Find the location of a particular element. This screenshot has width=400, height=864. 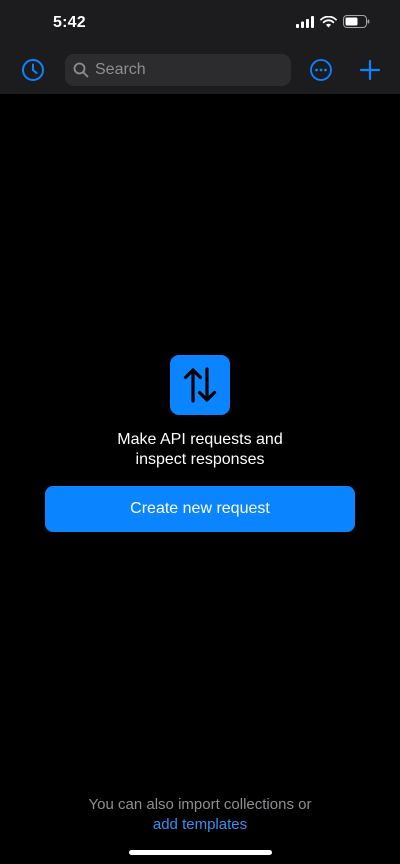

toolbar is located at coordinates (200, 70).